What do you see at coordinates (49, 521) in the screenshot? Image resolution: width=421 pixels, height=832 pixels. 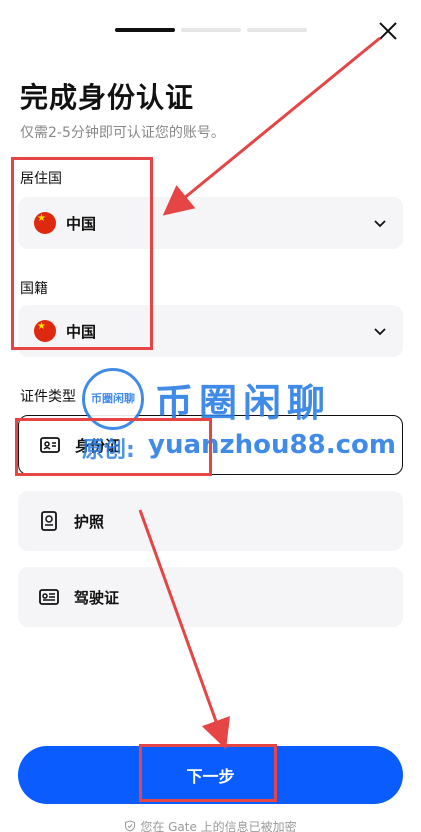 I see `passport-icon` at bounding box center [49, 521].